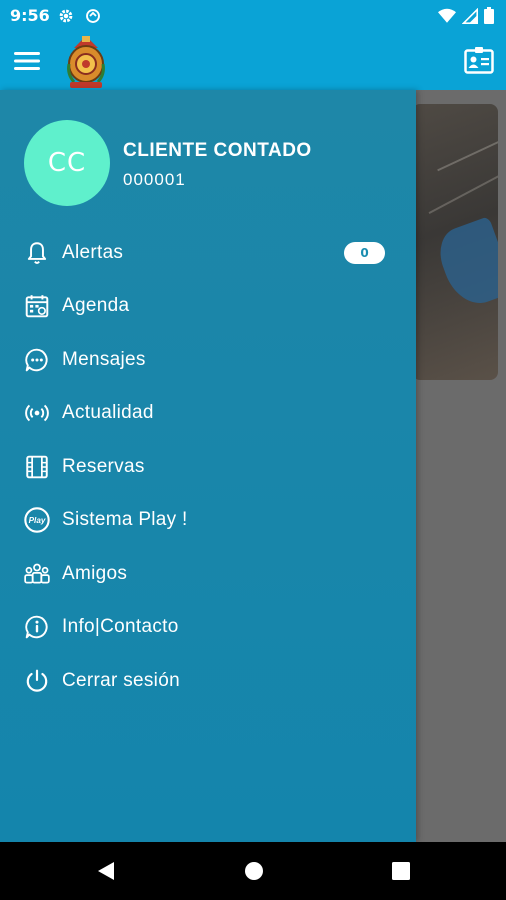 The width and height of the screenshot is (506, 900). Describe the element at coordinates (121, 680) in the screenshot. I see `menu-item-label: Cerrar sesión` at that location.